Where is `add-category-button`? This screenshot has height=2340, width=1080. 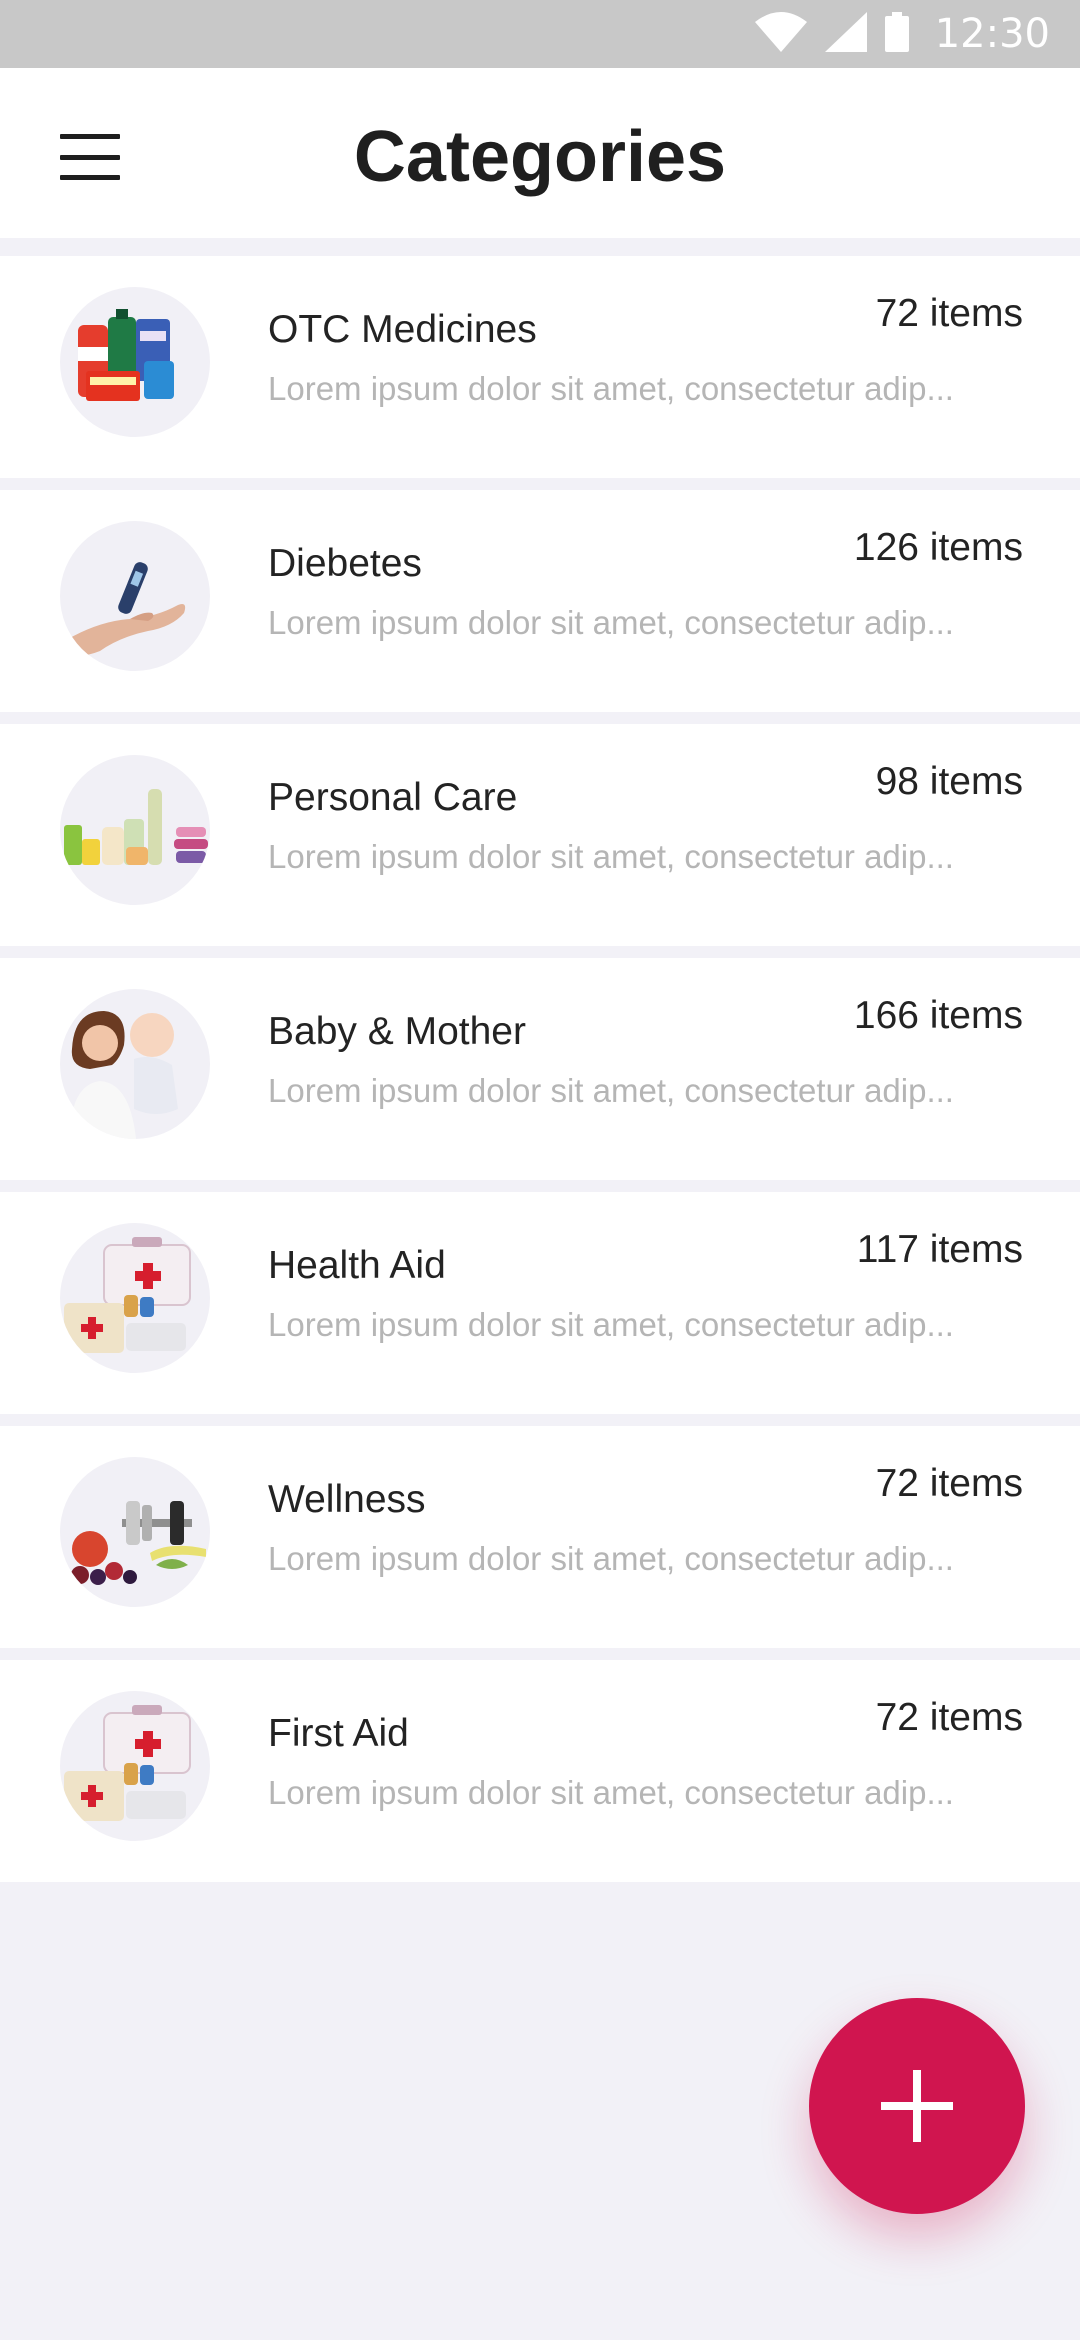
add-category-button is located at coordinates (917, 2106).